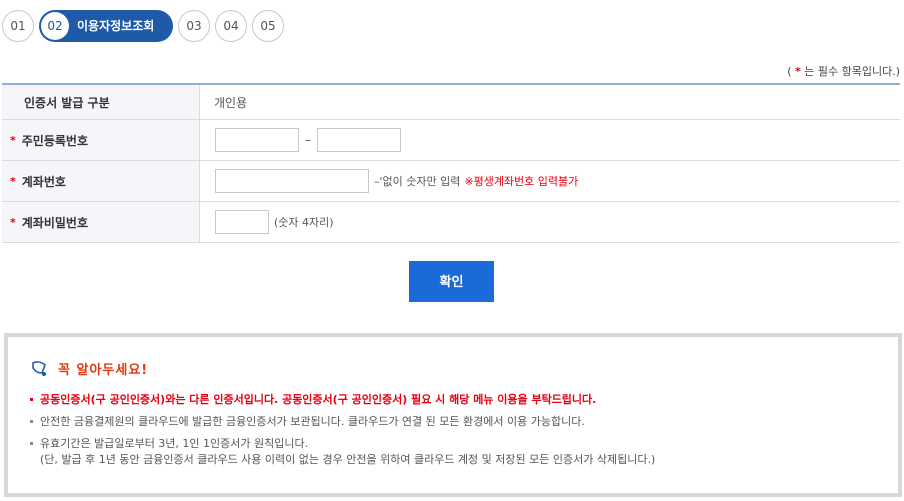 The image size is (904, 501). I want to click on resident-number-front-input, so click(257, 140).